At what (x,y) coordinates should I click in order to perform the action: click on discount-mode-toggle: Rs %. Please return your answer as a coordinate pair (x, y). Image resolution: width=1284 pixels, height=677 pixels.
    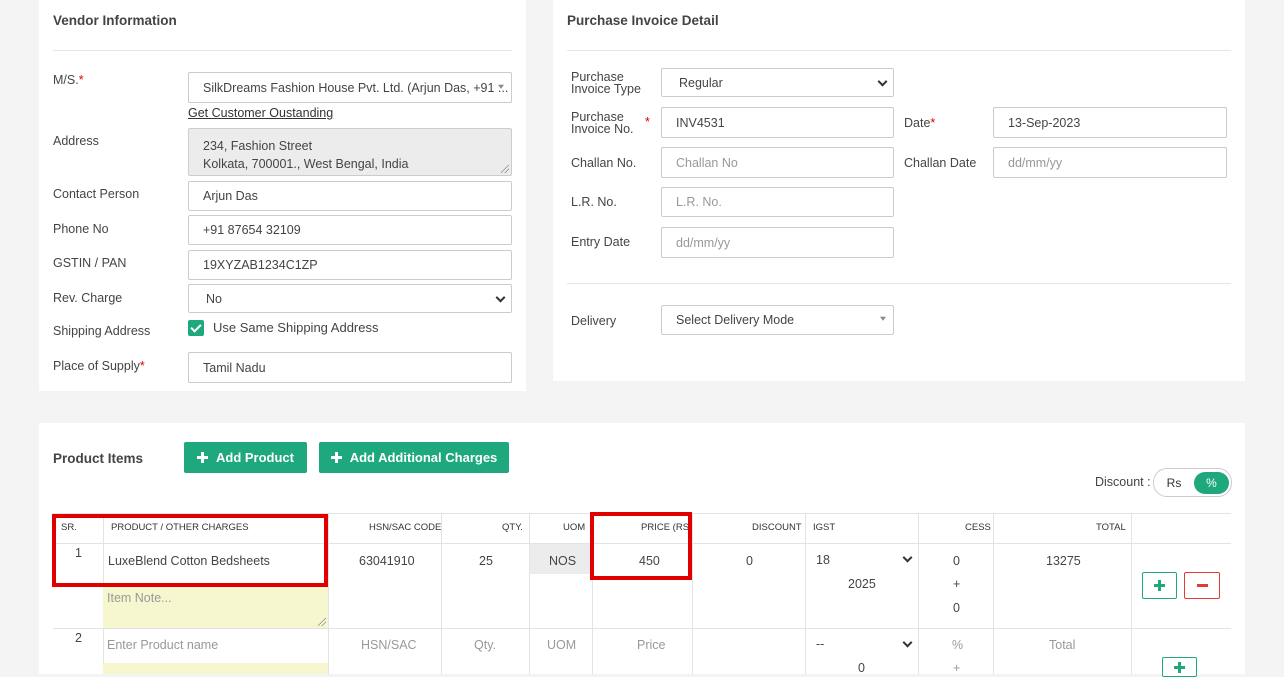
    Looking at the image, I should click on (1192, 482).